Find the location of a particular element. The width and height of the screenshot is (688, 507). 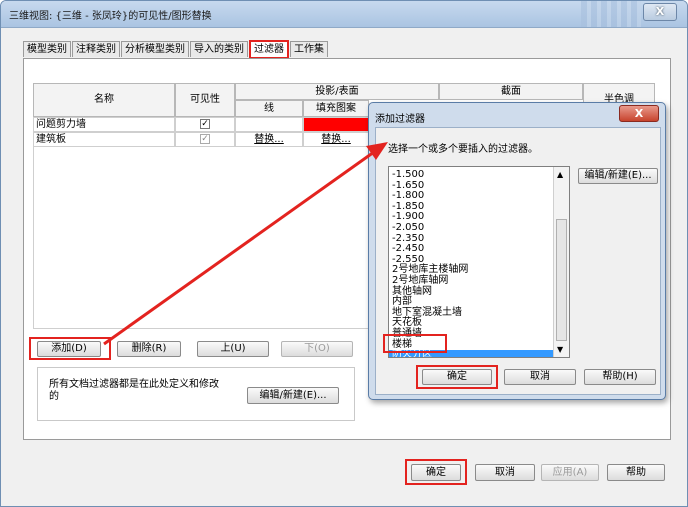

title-bar: 三维视图: {三维 - 张凤玲}的可见性/图形替换 X is located at coordinates (344, 14).